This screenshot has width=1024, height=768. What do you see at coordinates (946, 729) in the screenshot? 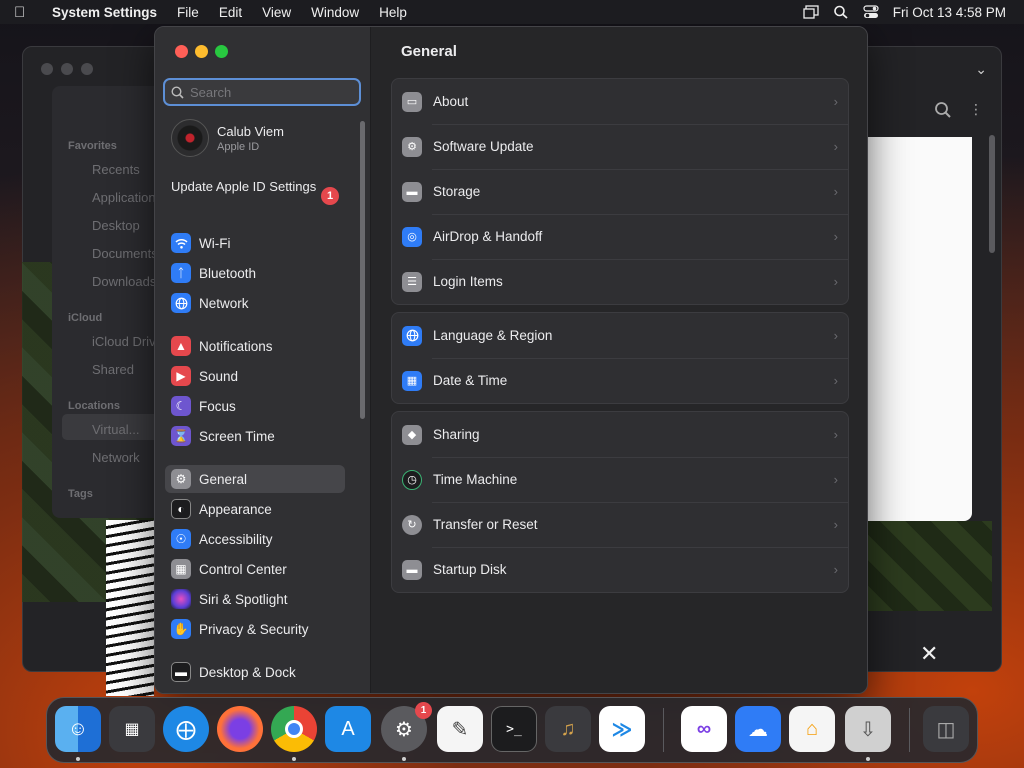
I see `trash-icon: ◫` at bounding box center [946, 729].